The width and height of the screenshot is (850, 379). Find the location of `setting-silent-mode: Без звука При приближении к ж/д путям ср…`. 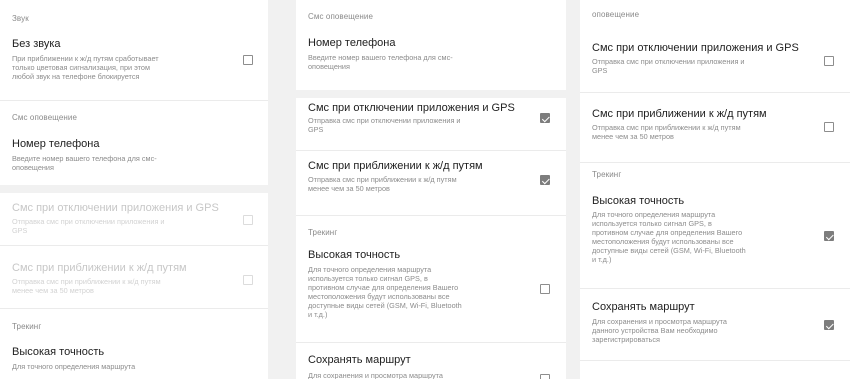

setting-silent-mode: Без звука При приближении к ж/д путям ср… is located at coordinates (134, 65).